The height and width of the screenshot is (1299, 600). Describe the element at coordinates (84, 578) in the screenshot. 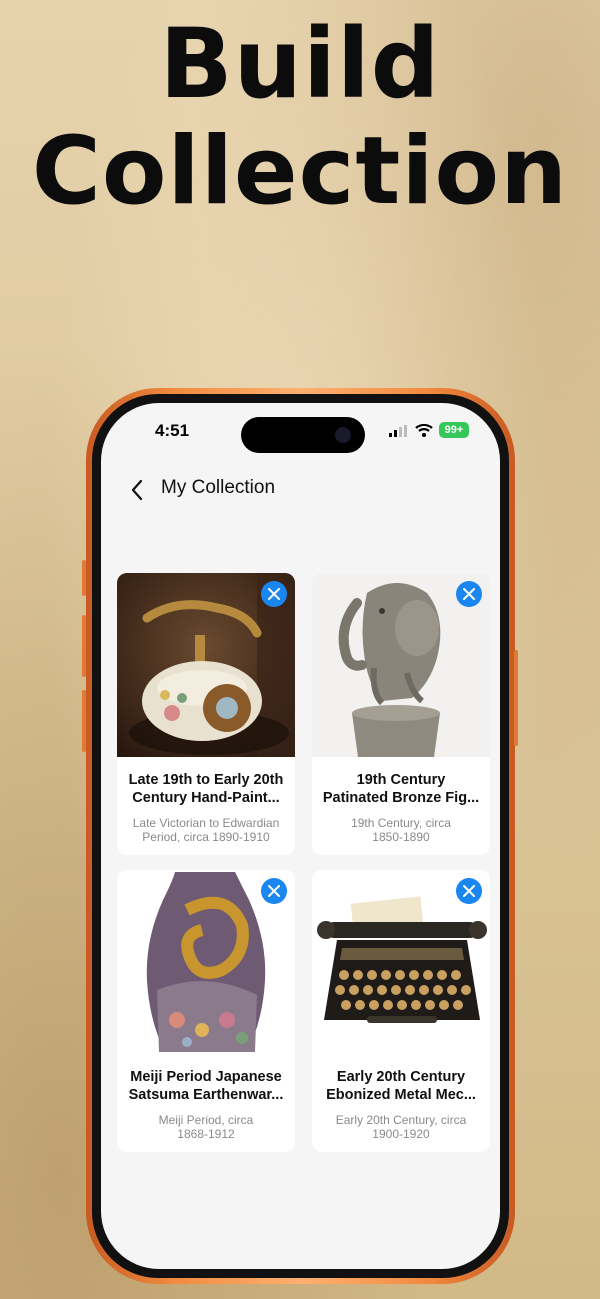

I see `action-button` at that location.